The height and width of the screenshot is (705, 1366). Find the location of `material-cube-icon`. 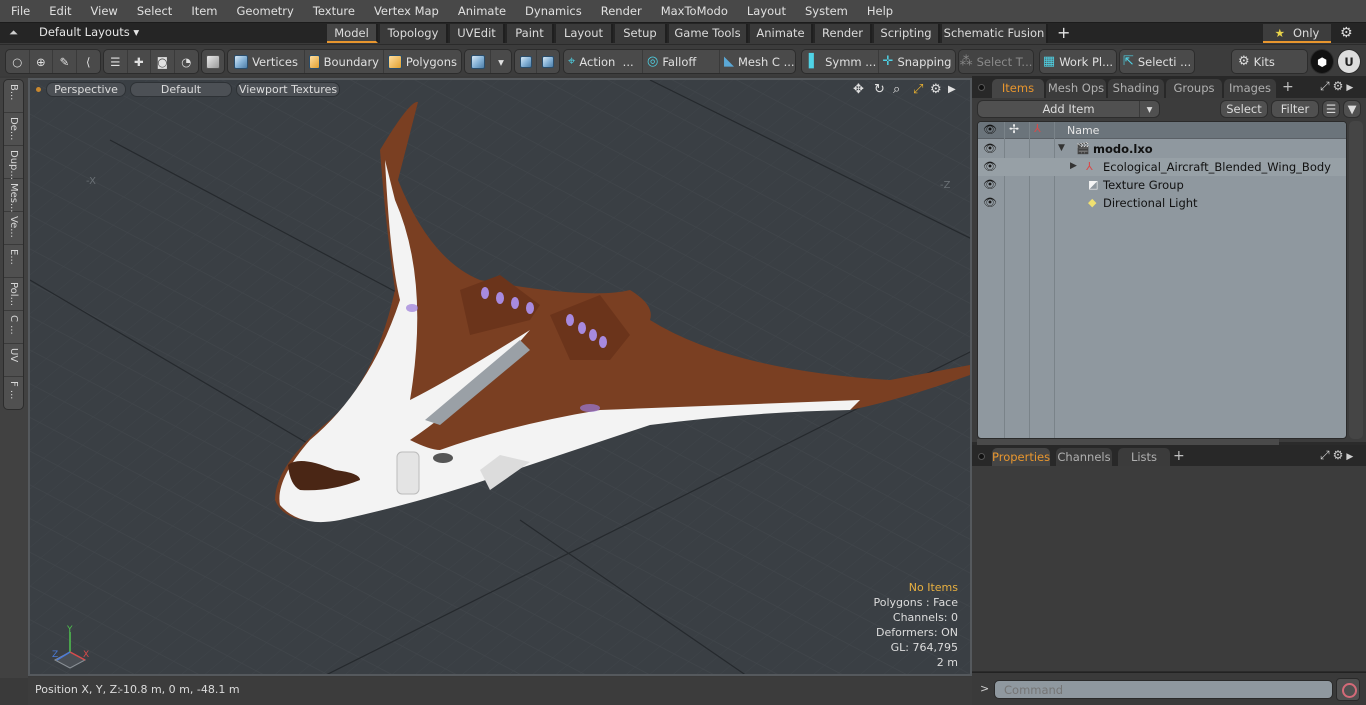

material-cube-icon is located at coordinates (478, 61).